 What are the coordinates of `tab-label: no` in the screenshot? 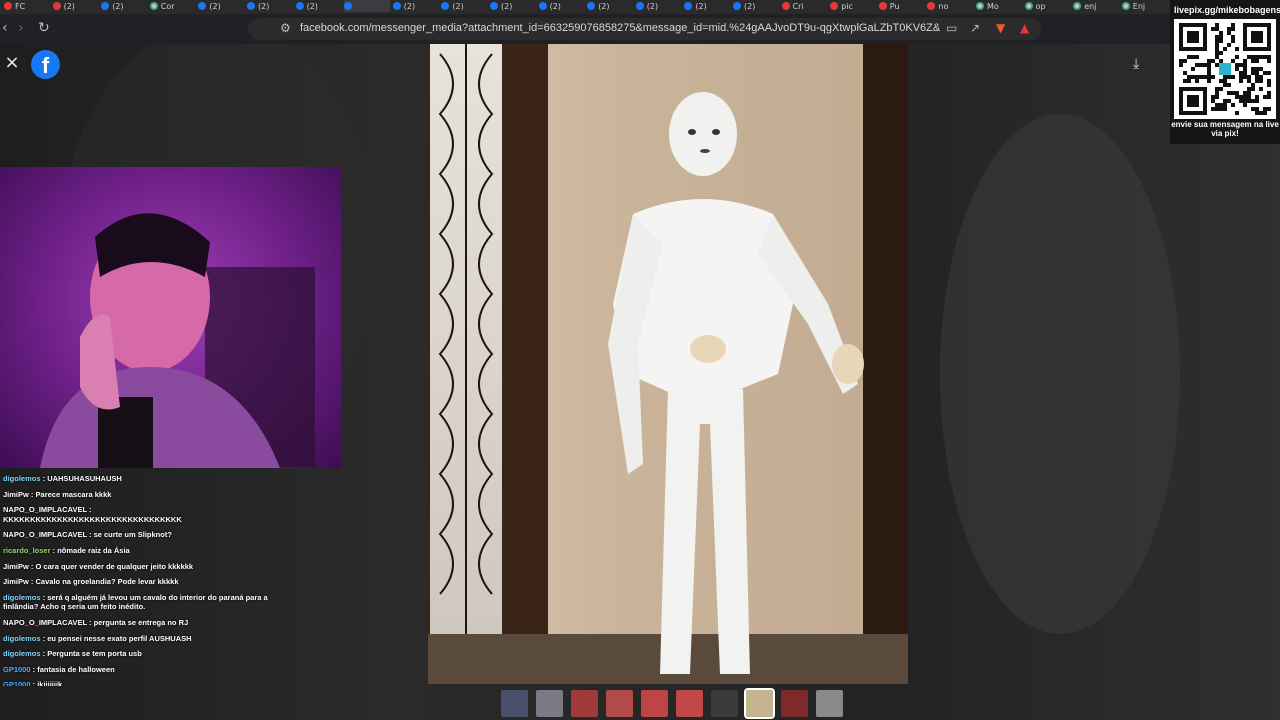 It's located at (943, 6).